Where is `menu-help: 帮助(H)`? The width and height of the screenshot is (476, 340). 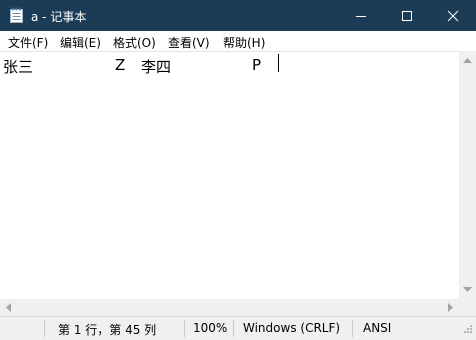
menu-help: 帮助(H) is located at coordinates (244, 42).